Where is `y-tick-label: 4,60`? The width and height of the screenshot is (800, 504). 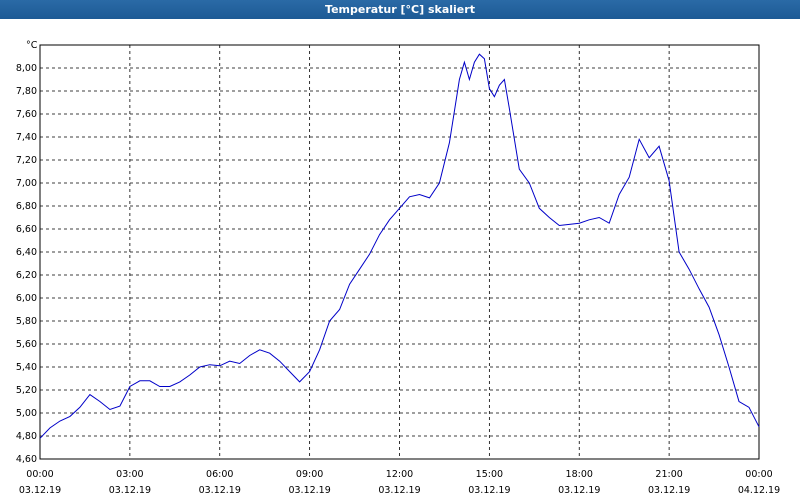 y-tick-label: 4,60 is located at coordinates (26, 459).